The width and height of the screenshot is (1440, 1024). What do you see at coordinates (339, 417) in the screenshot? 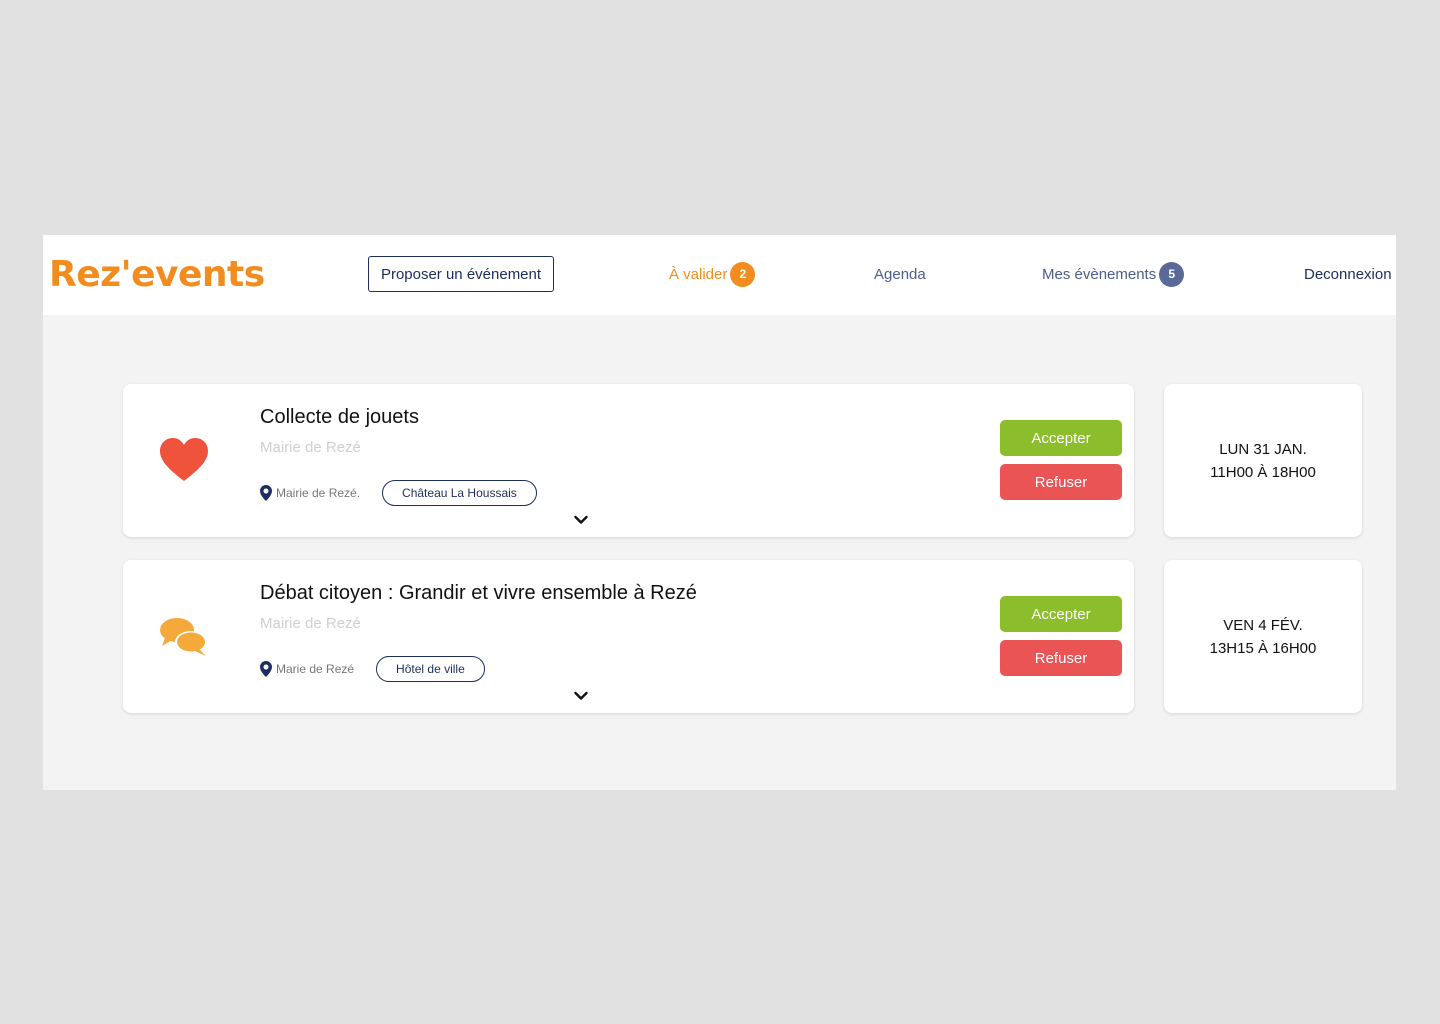
I see `event-title: Collecte de jouets` at bounding box center [339, 417].